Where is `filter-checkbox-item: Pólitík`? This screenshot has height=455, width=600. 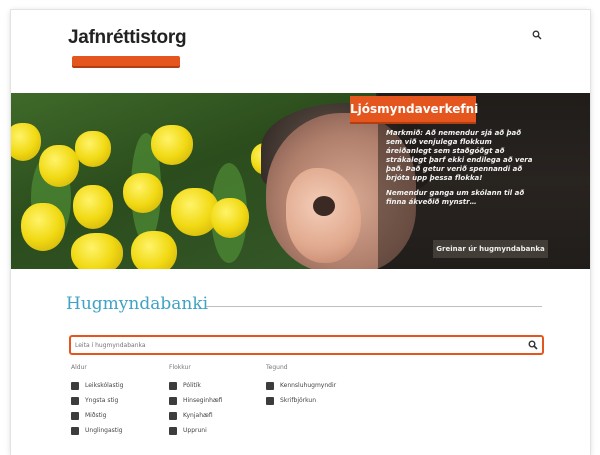 filter-checkbox-item: Pólitík is located at coordinates (196, 385).